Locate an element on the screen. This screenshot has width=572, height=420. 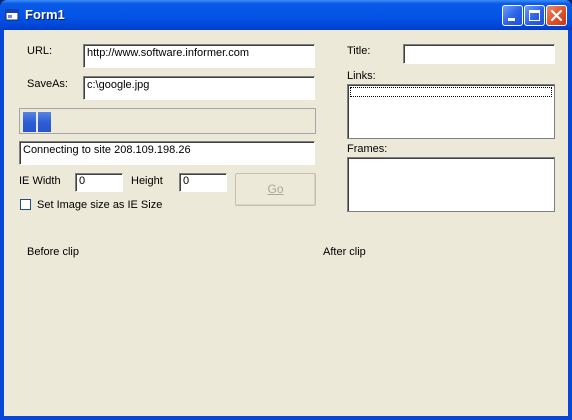
title-bar: Form1 is located at coordinates (286, 15).